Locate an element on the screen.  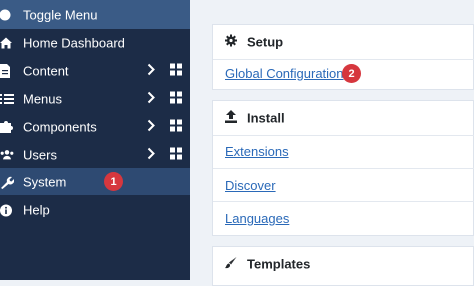
toggle-icon is located at coordinates (7, 14).